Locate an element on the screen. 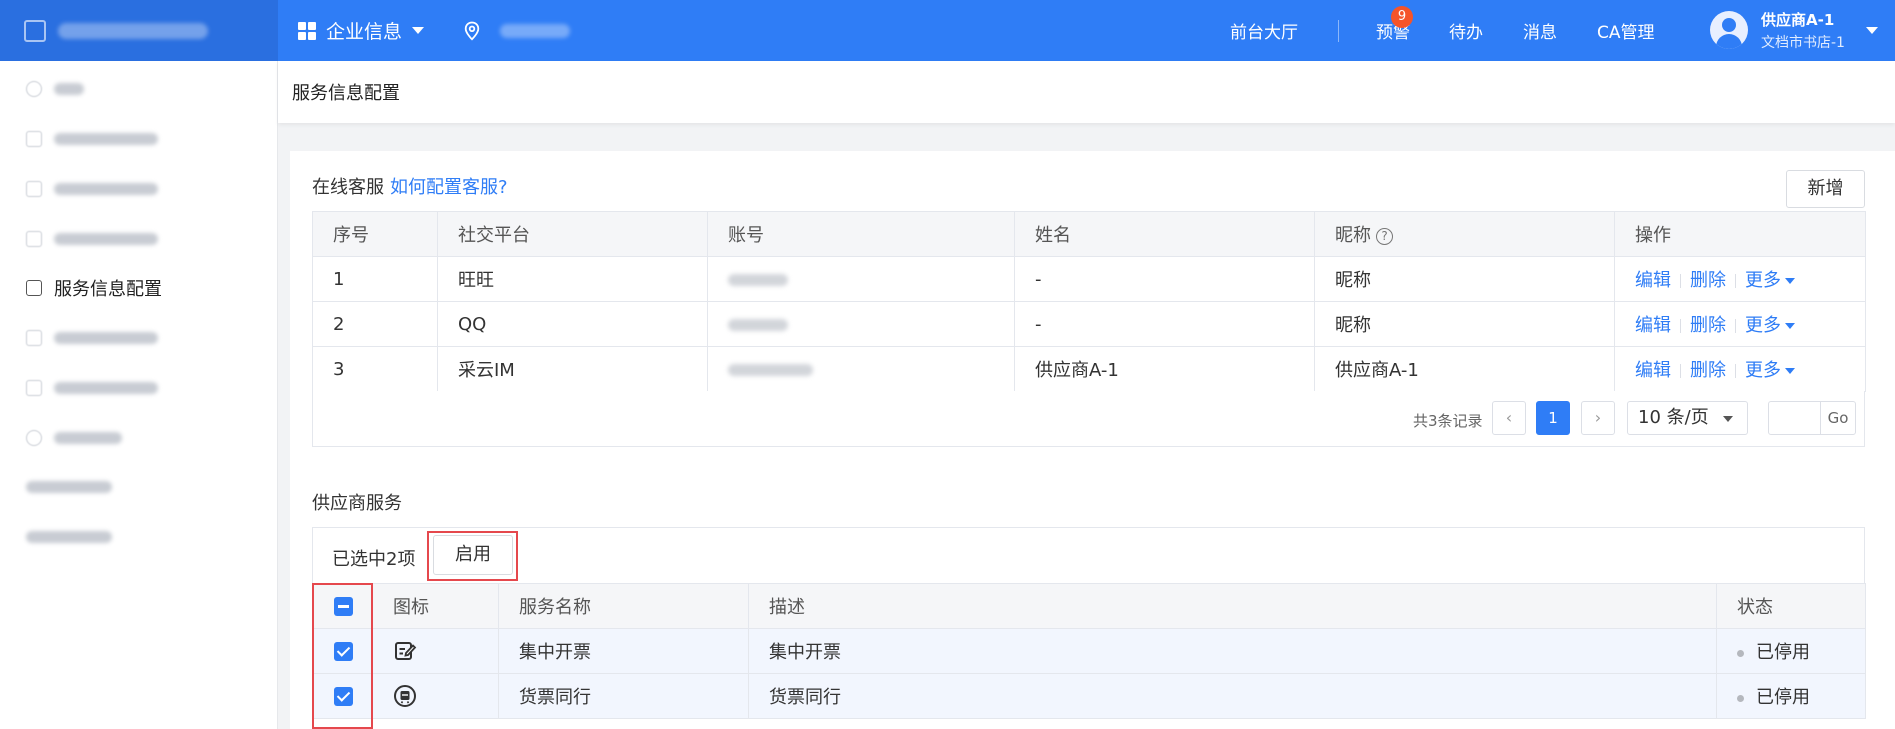 The height and width of the screenshot is (729, 1895). col-header-no: 序号 is located at coordinates (375, 234).